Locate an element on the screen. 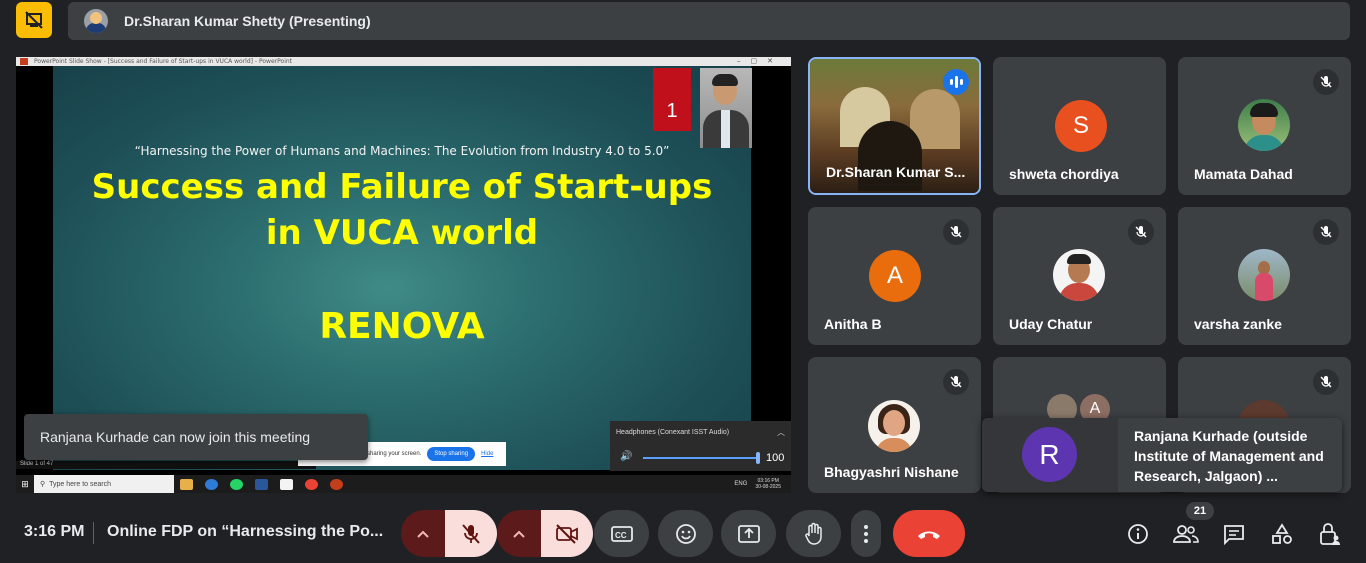  stop-sharing-button: Stop sharing is located at coordinates (451, 454).